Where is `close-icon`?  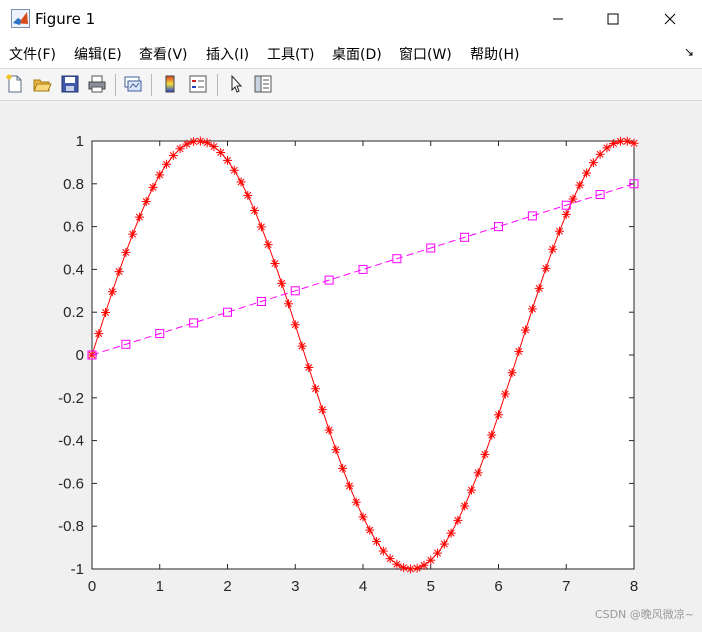 close-icon is located at coordinates (670, 19).